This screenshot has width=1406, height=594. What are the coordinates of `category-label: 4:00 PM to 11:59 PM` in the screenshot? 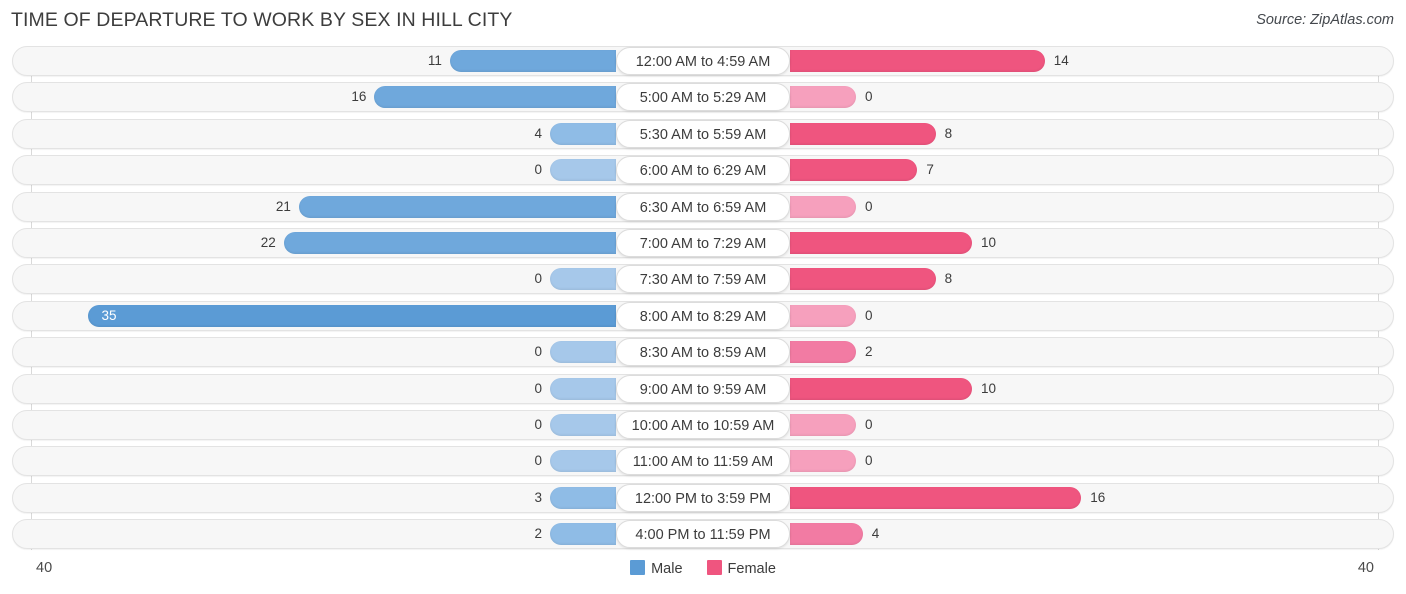 It's located at (703, 534).